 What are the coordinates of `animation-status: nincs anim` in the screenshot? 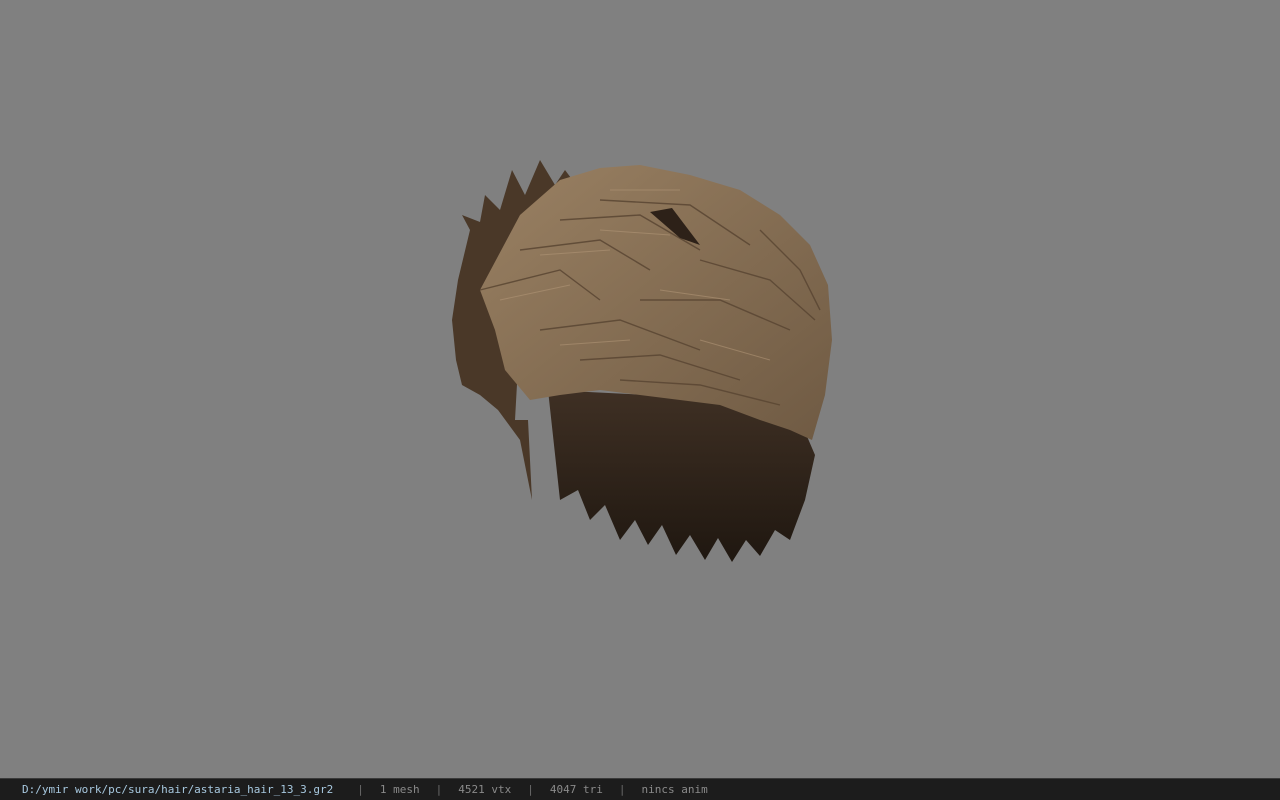 It's located at (674, 789).